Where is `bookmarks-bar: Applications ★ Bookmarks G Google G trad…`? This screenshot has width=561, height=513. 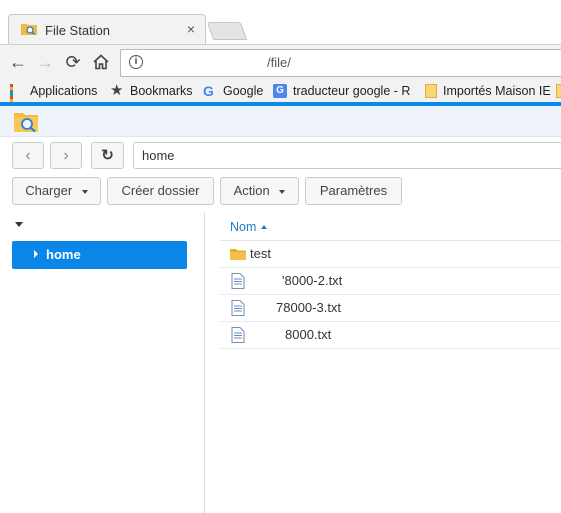 bookmarks-bar: Applications ★ Bookmarks G Google G trad… is located at coordinates (280, 95).